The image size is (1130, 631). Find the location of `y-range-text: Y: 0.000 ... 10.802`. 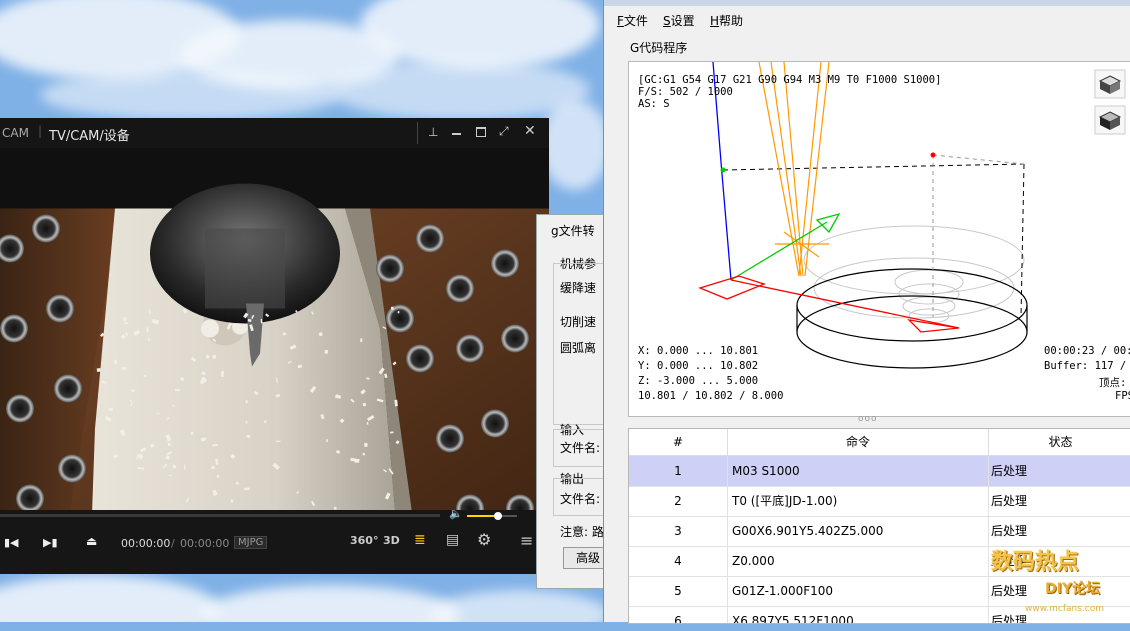

y-range-text: Y: 0.000 ... 10.802 is located at coordinates (698, 366).